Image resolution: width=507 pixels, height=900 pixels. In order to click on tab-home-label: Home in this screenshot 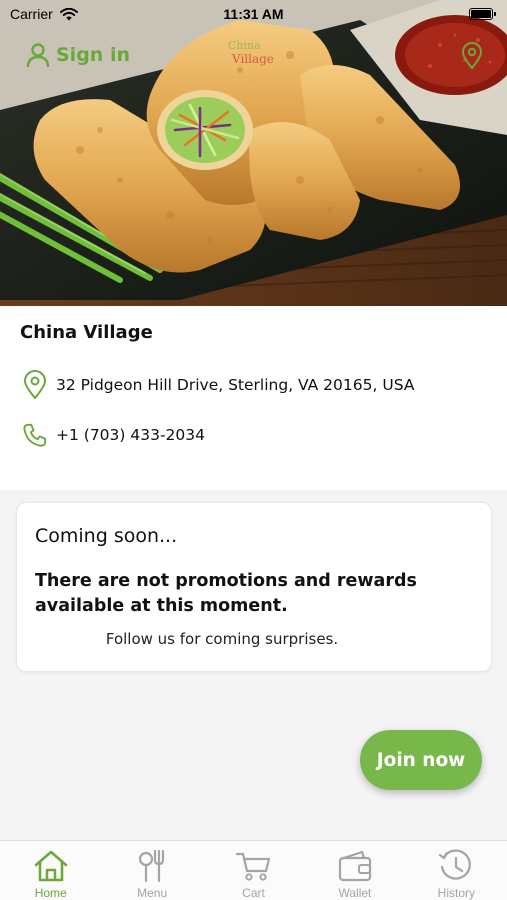, I will do `click(50, 893)`.